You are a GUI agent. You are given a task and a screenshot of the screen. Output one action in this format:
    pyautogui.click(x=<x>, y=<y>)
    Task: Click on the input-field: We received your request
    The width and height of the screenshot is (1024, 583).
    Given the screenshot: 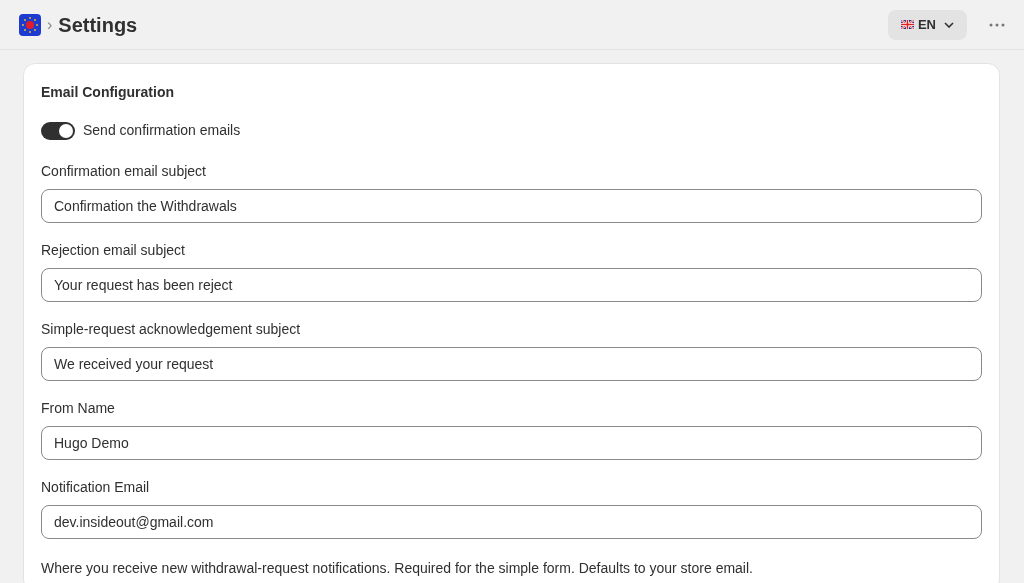 What is the action you would take?
    pyautogui.click(x=511, y=364)
    